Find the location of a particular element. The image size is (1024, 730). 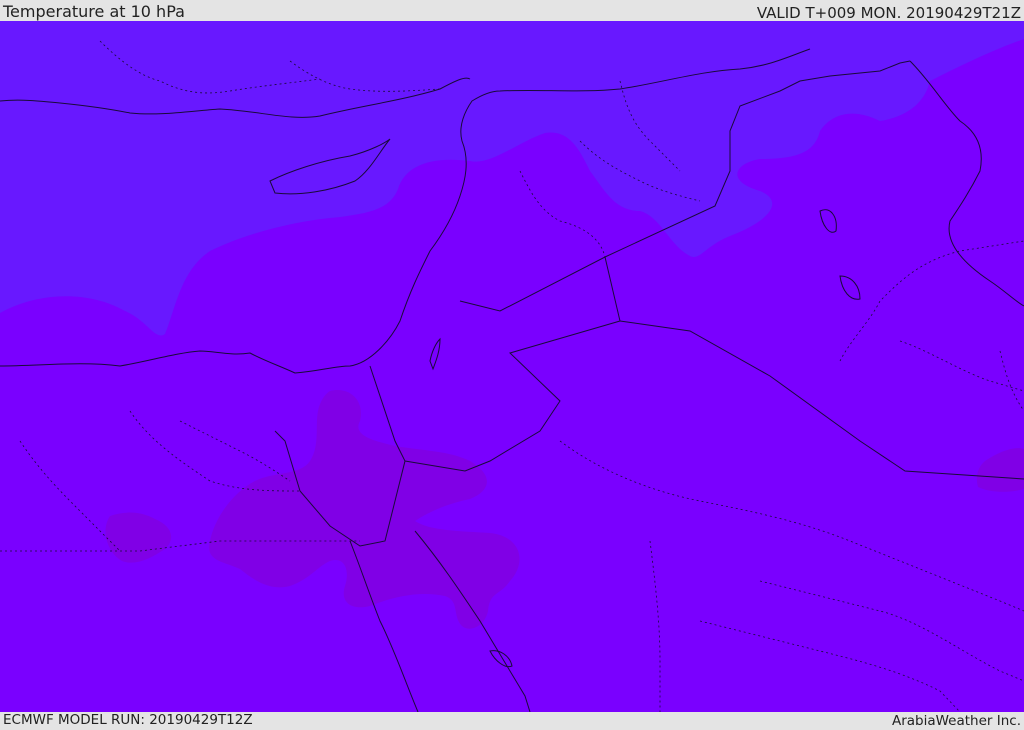

credit-label: ArabiaWeather Inc. is located at coordinates (956, 721).